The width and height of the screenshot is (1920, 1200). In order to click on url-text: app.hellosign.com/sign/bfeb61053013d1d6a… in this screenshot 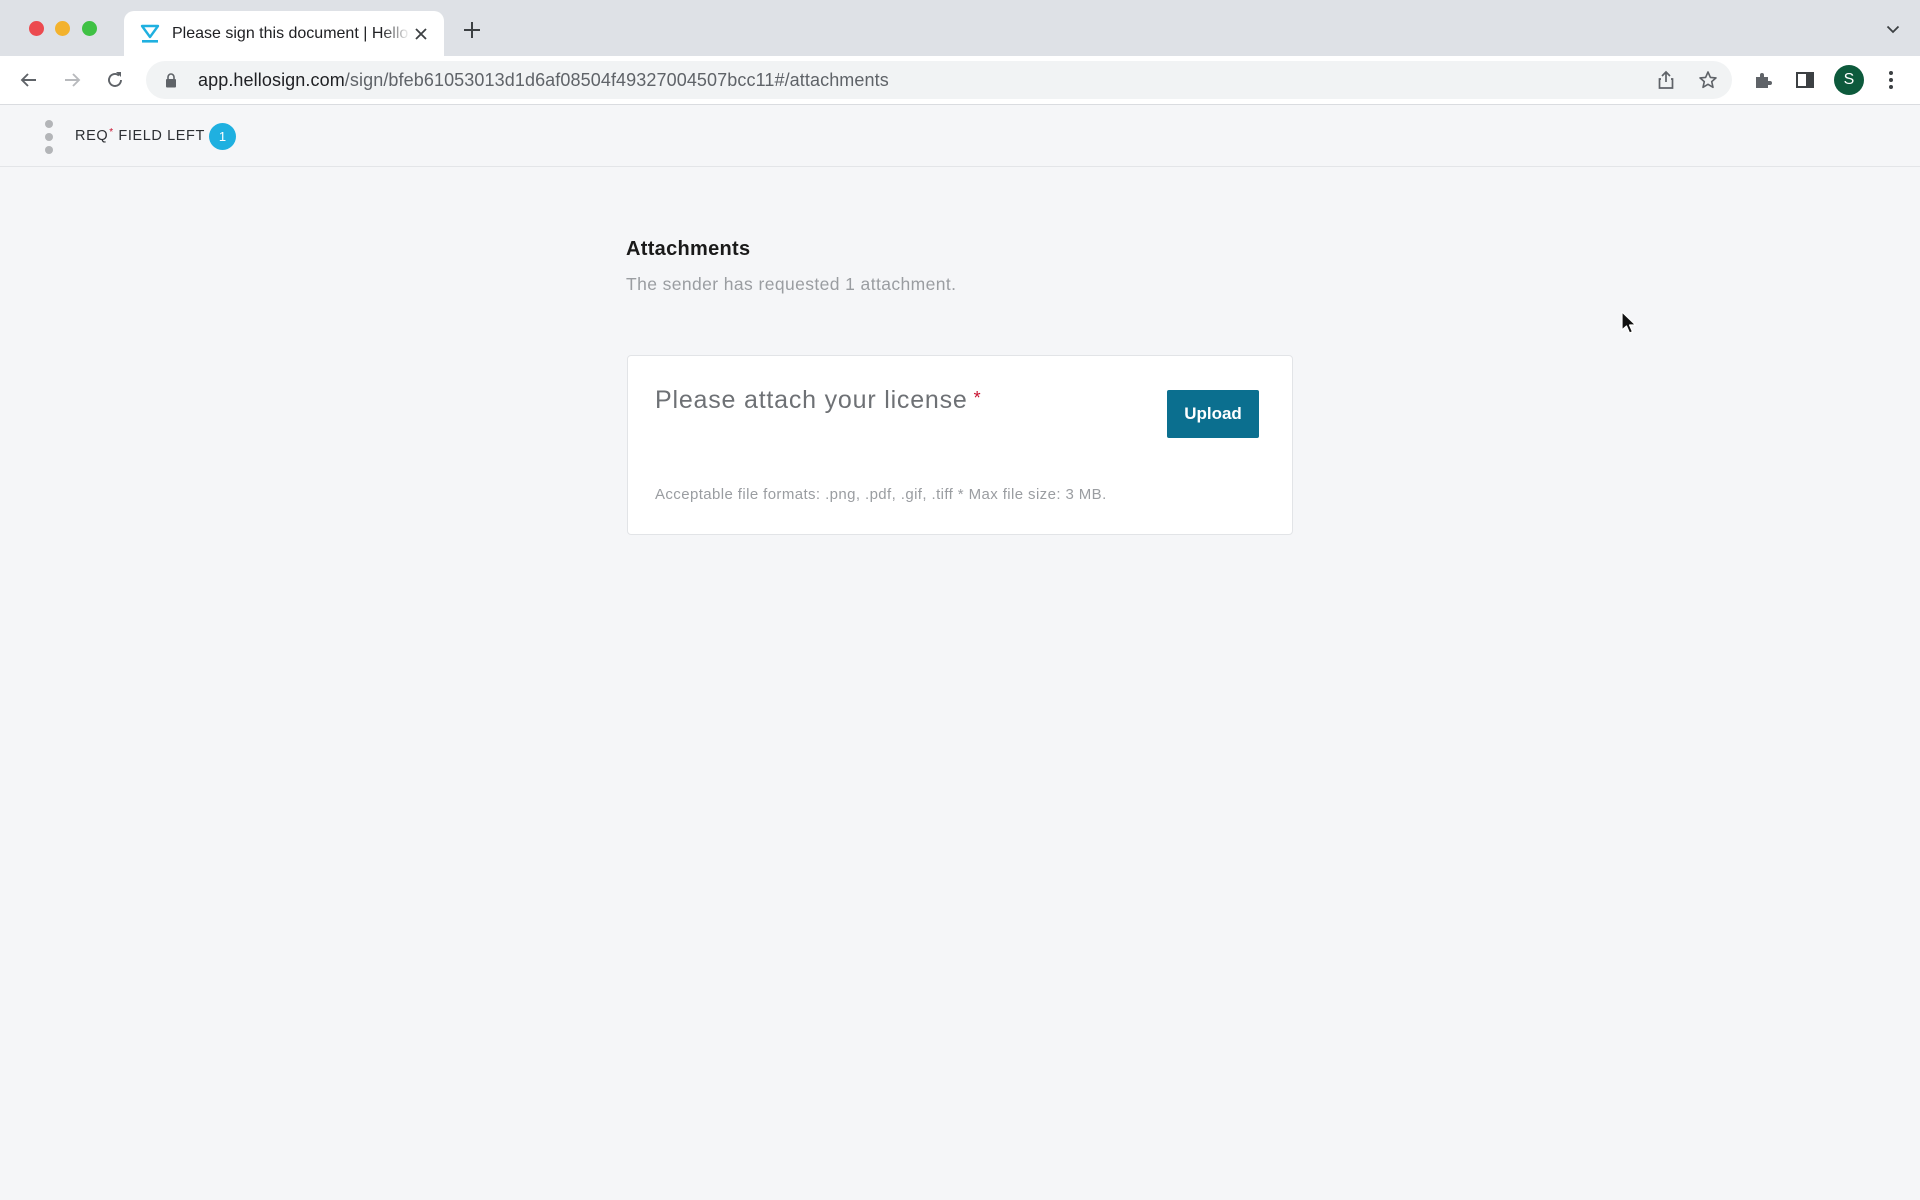, I will do `click(543, 80)`.